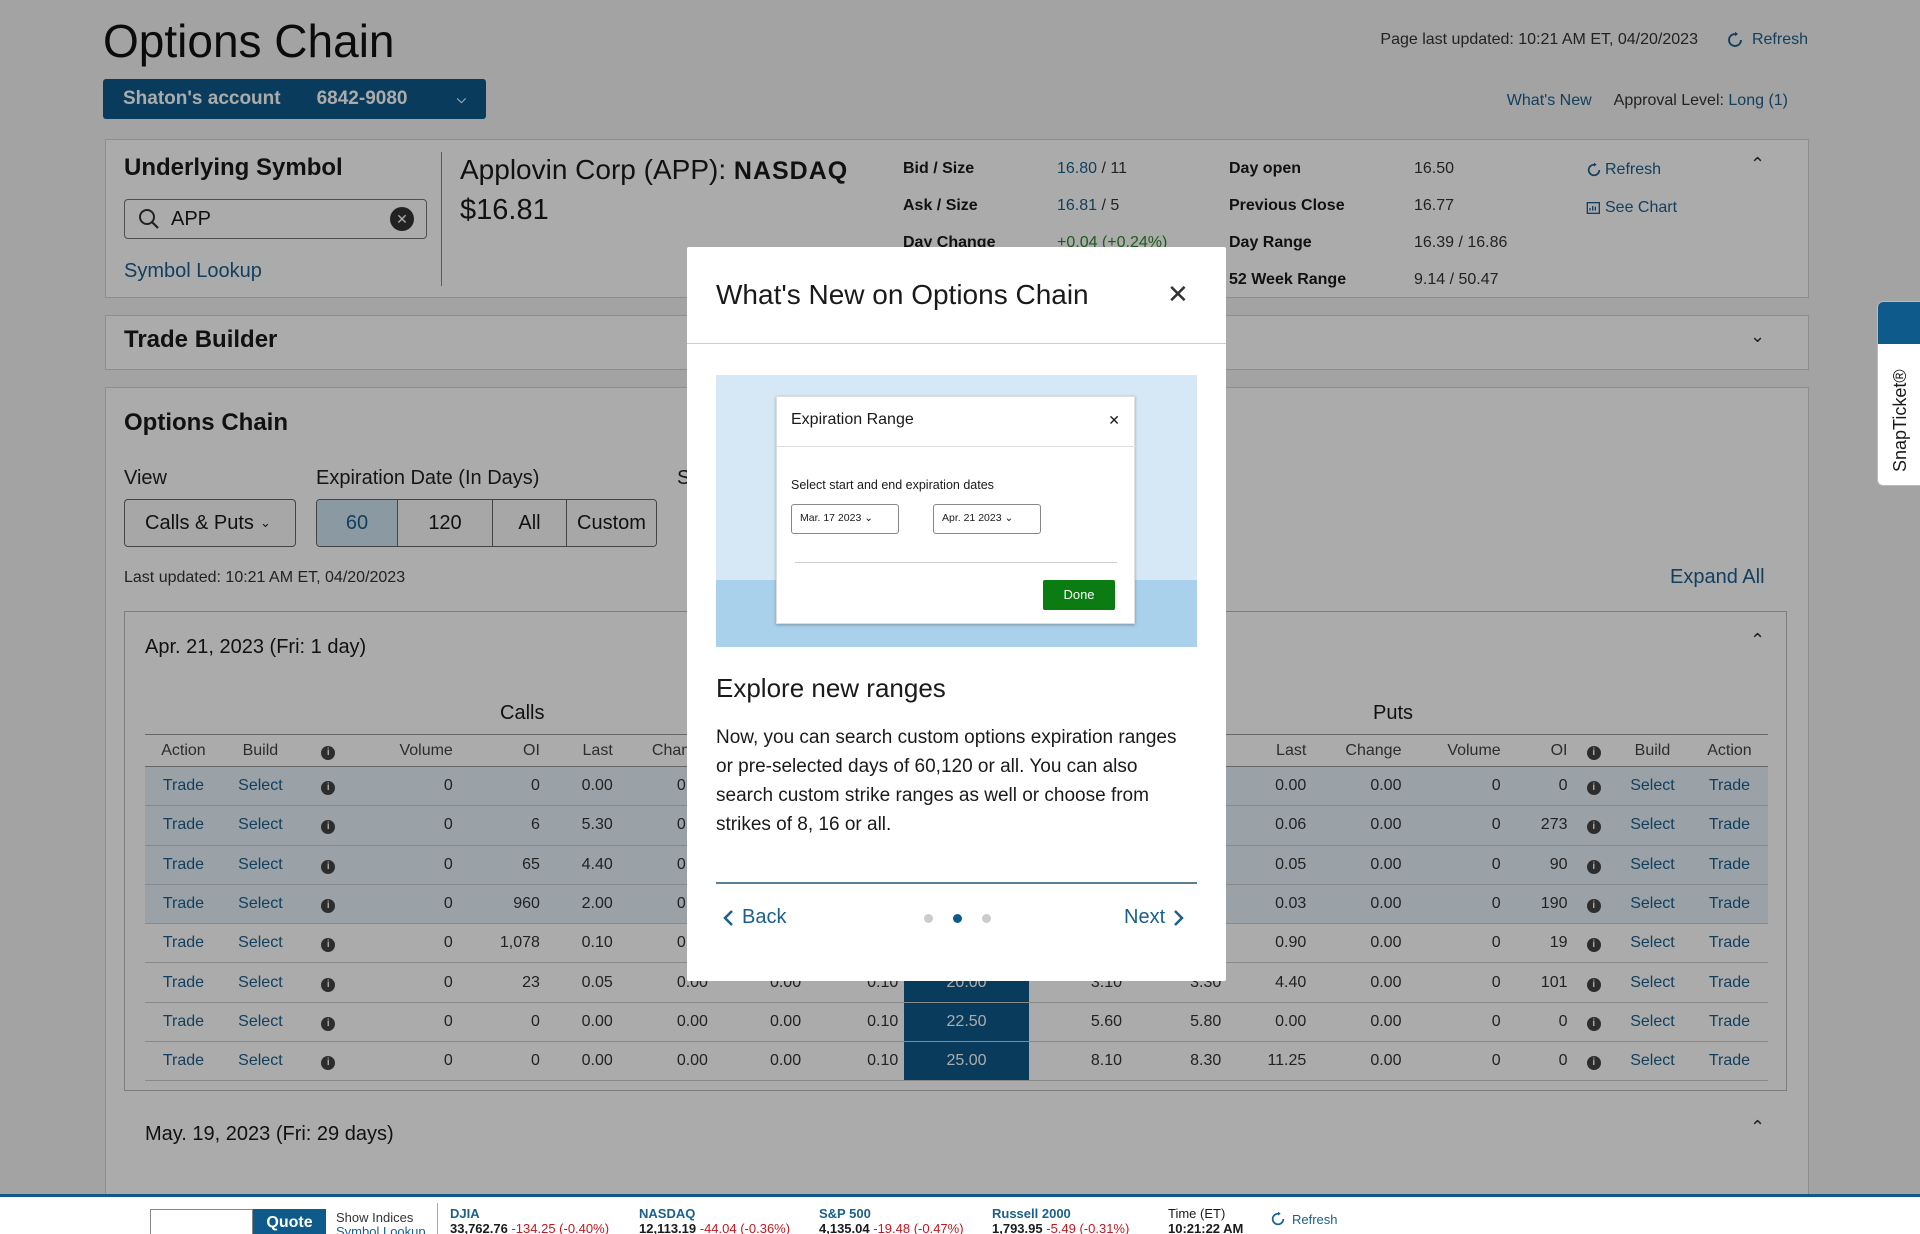 Image resolution: width=1920 pixels, height=1234 pixels. Describe the element at coordinates (201, 1221) in the screenshot. I see `quote-input` at that location.